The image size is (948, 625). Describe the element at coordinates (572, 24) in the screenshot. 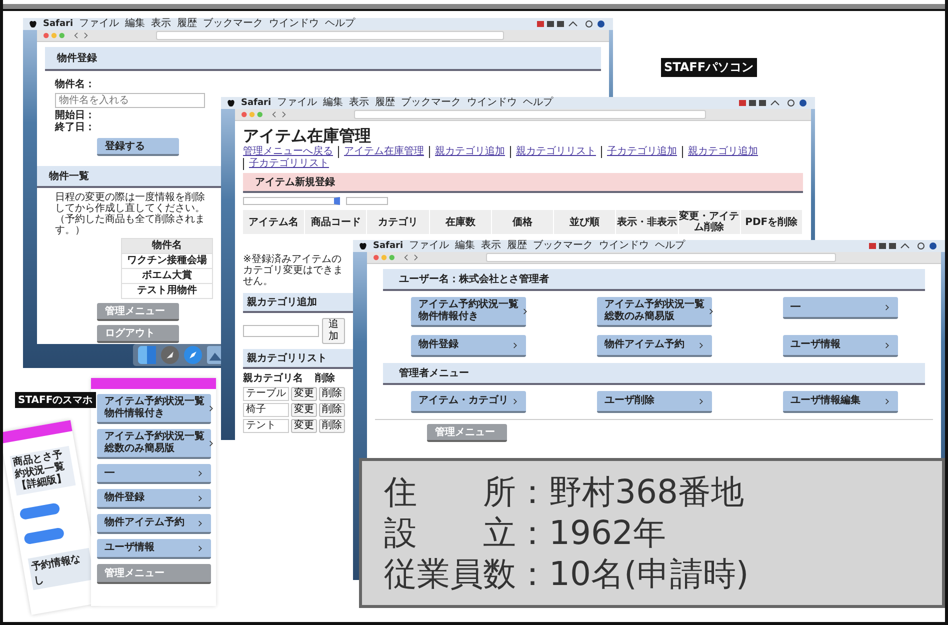

I see `status-icons-drawing` at that location.